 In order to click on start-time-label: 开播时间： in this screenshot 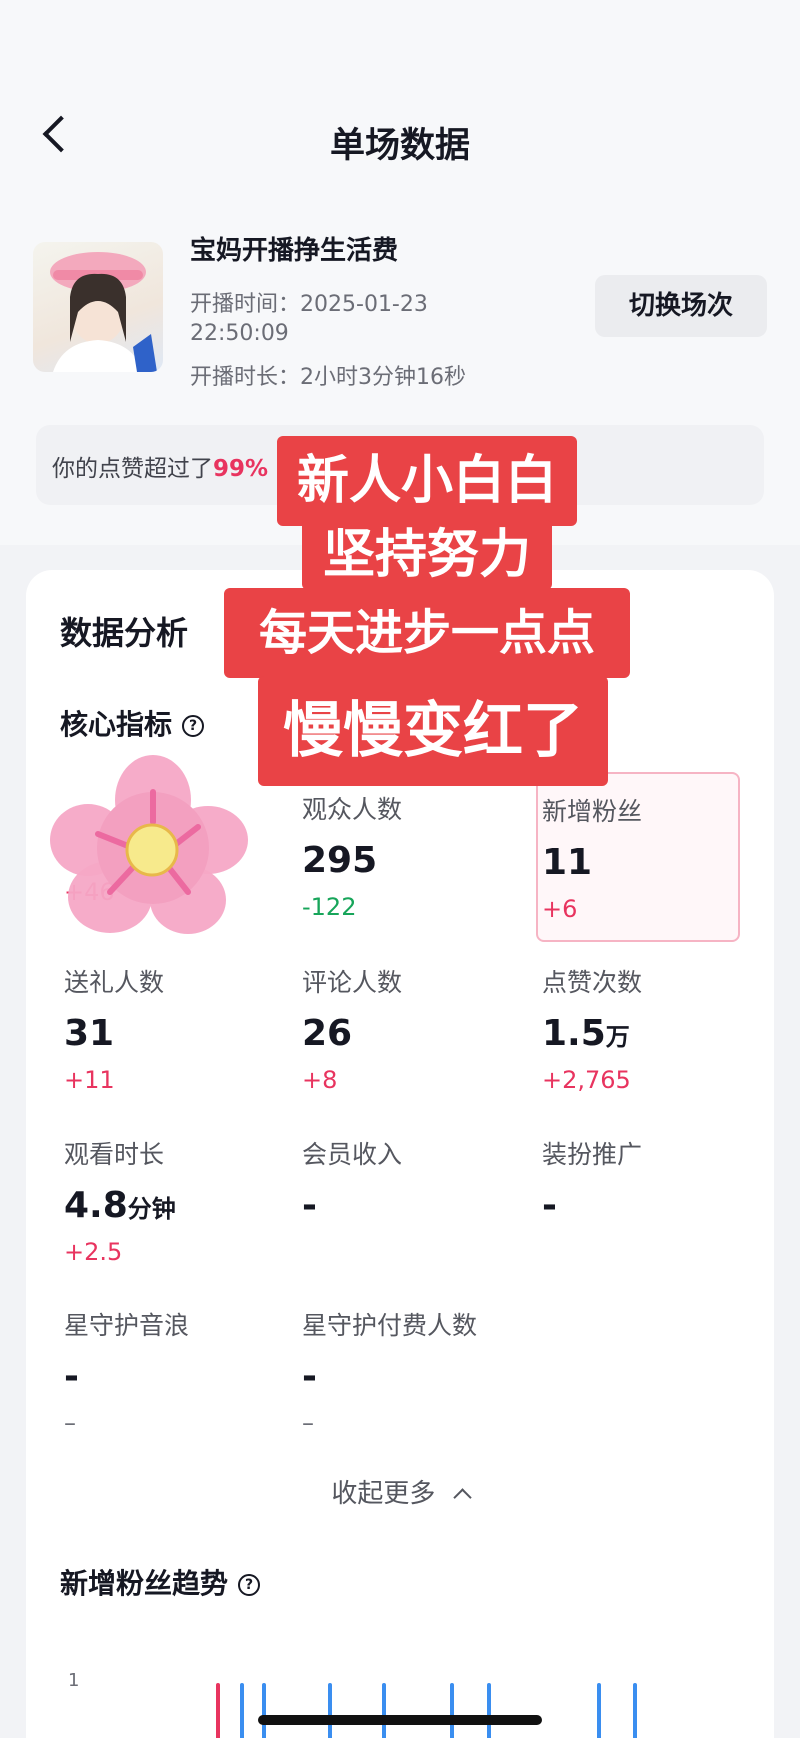, I will do `click(245, 304)`.